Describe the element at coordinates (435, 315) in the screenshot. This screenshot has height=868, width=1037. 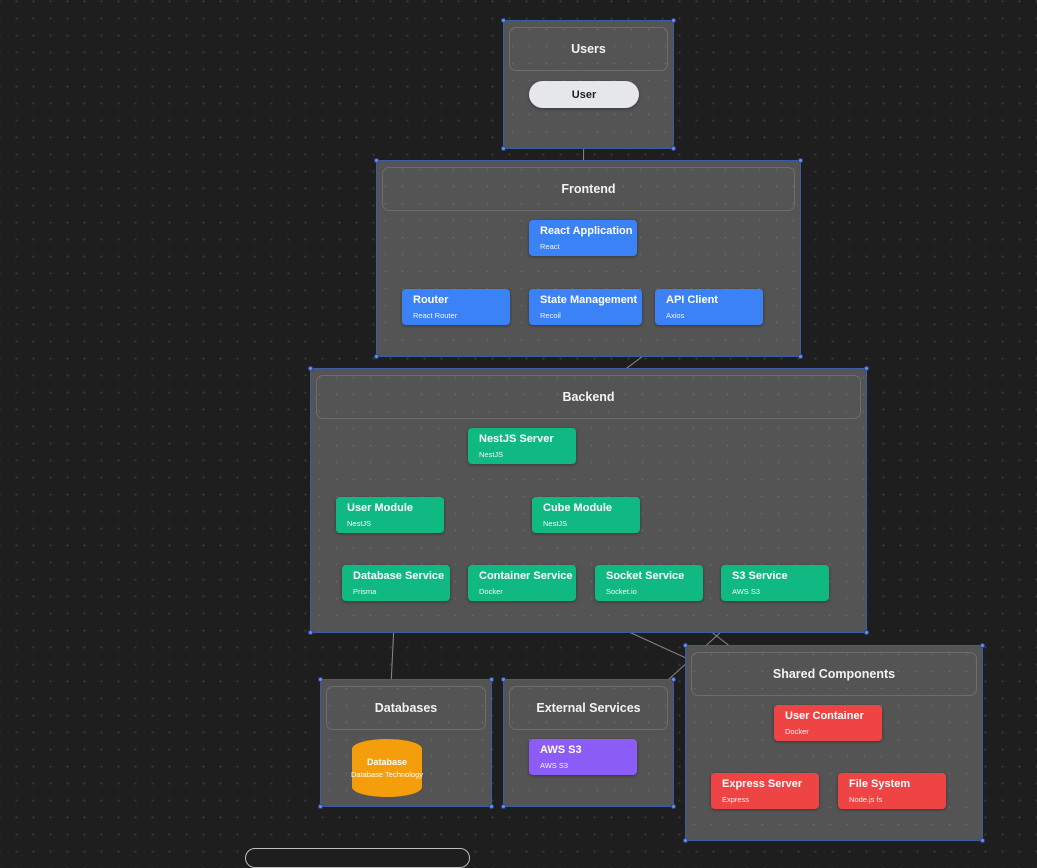
I see `node-subtitle: React Router` at that location.